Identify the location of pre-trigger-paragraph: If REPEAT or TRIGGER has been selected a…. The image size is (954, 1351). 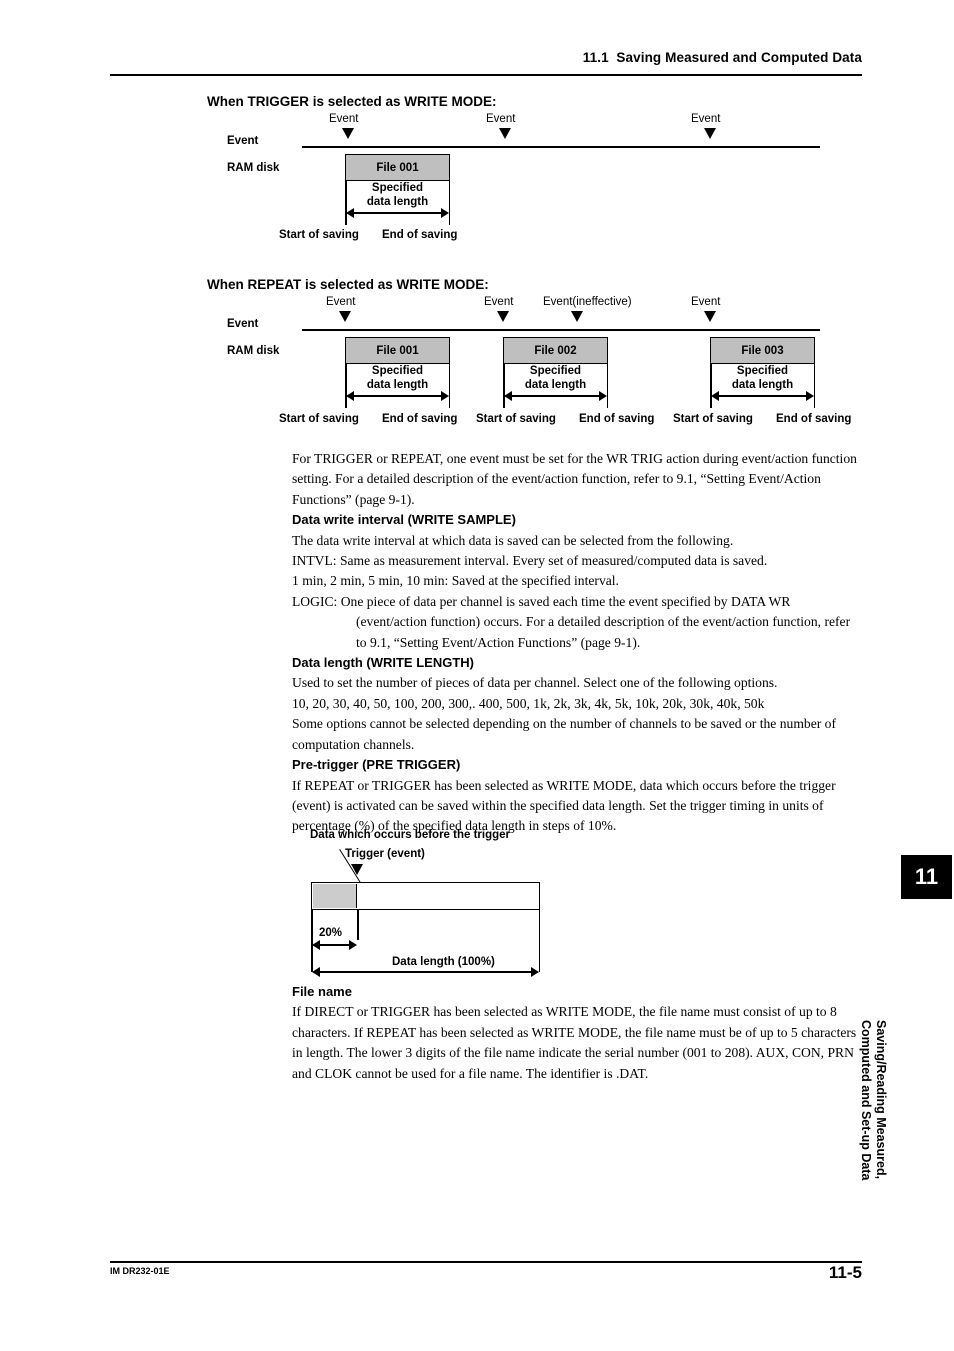
(564, 805).